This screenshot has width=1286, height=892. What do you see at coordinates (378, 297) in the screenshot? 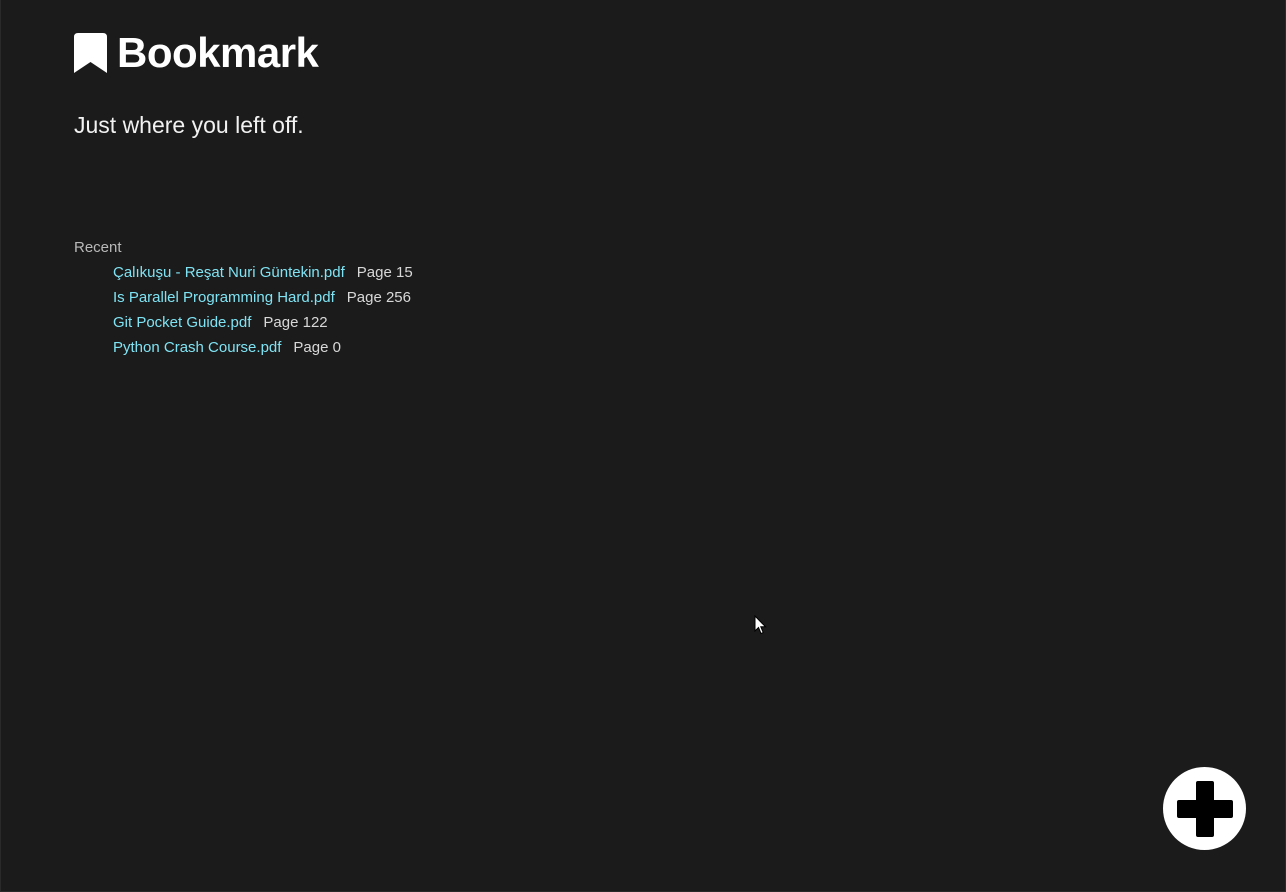
I see `page-label: Page 256` at bounding box center [378, 297].